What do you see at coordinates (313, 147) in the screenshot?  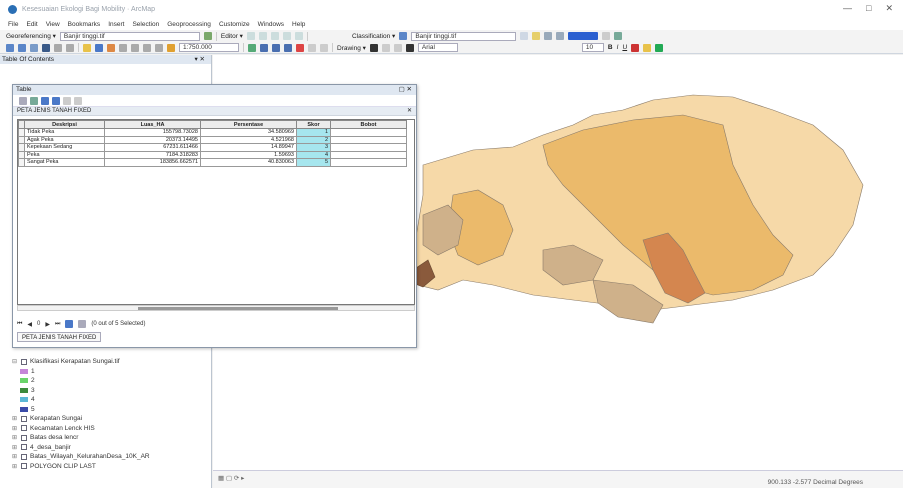 I see `cell-skor: 3` at bounding box center [313, 147].